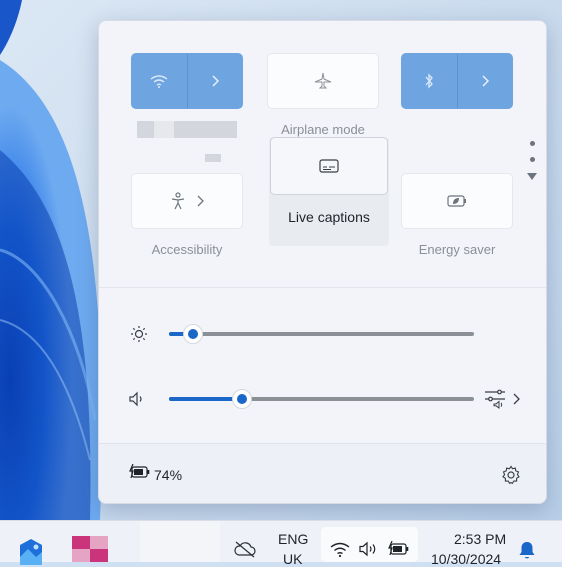  Describe the element at coordinates (480, 539) in the screenshot. I see `clock-time: 2:53 PM` at that location.